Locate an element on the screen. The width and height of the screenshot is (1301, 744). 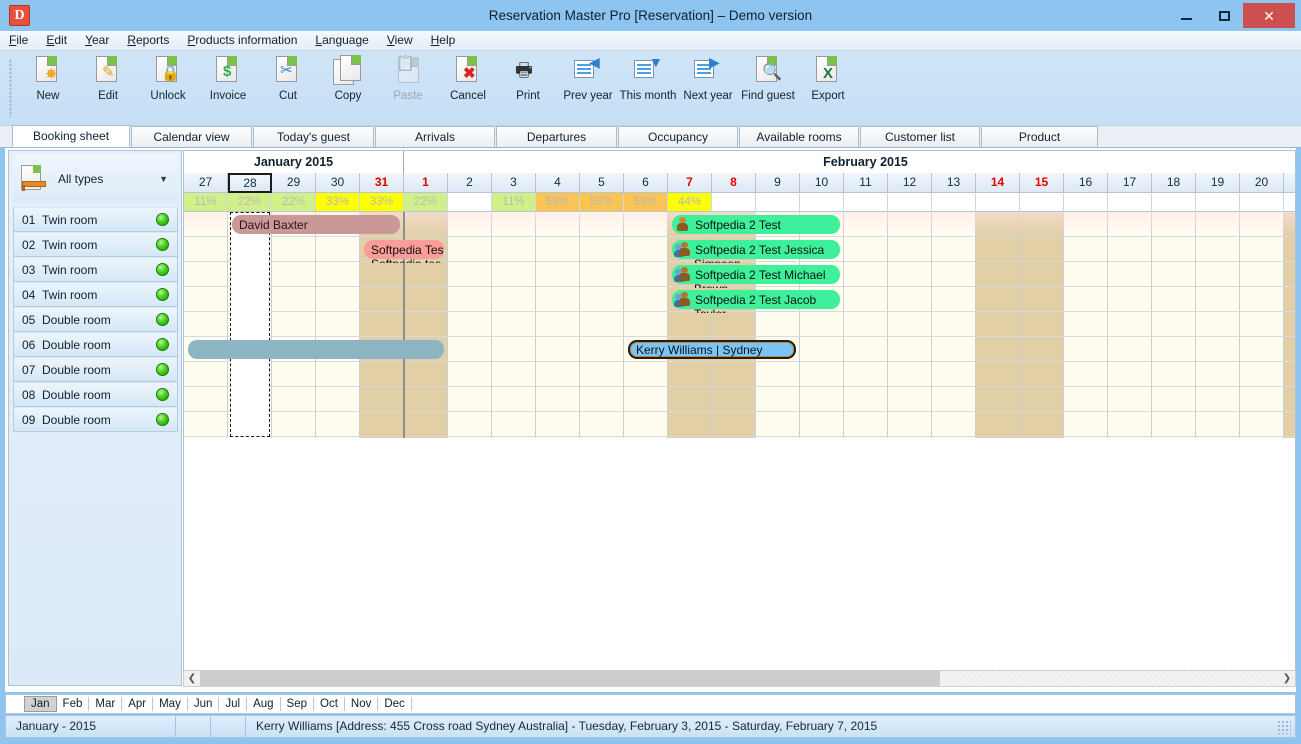
scroll-right-icon: ❯ is located at coordinates (1287, 678).